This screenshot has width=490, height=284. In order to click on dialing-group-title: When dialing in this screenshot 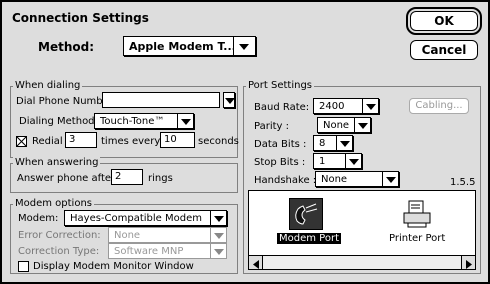, I will do `click(48, 85)`.